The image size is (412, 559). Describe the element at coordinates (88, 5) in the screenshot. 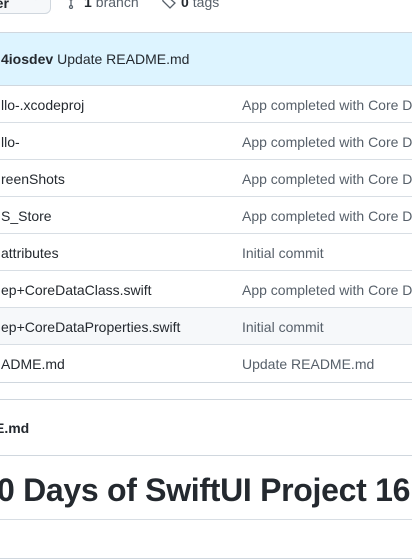

I see `branches-count: 1` at that location.